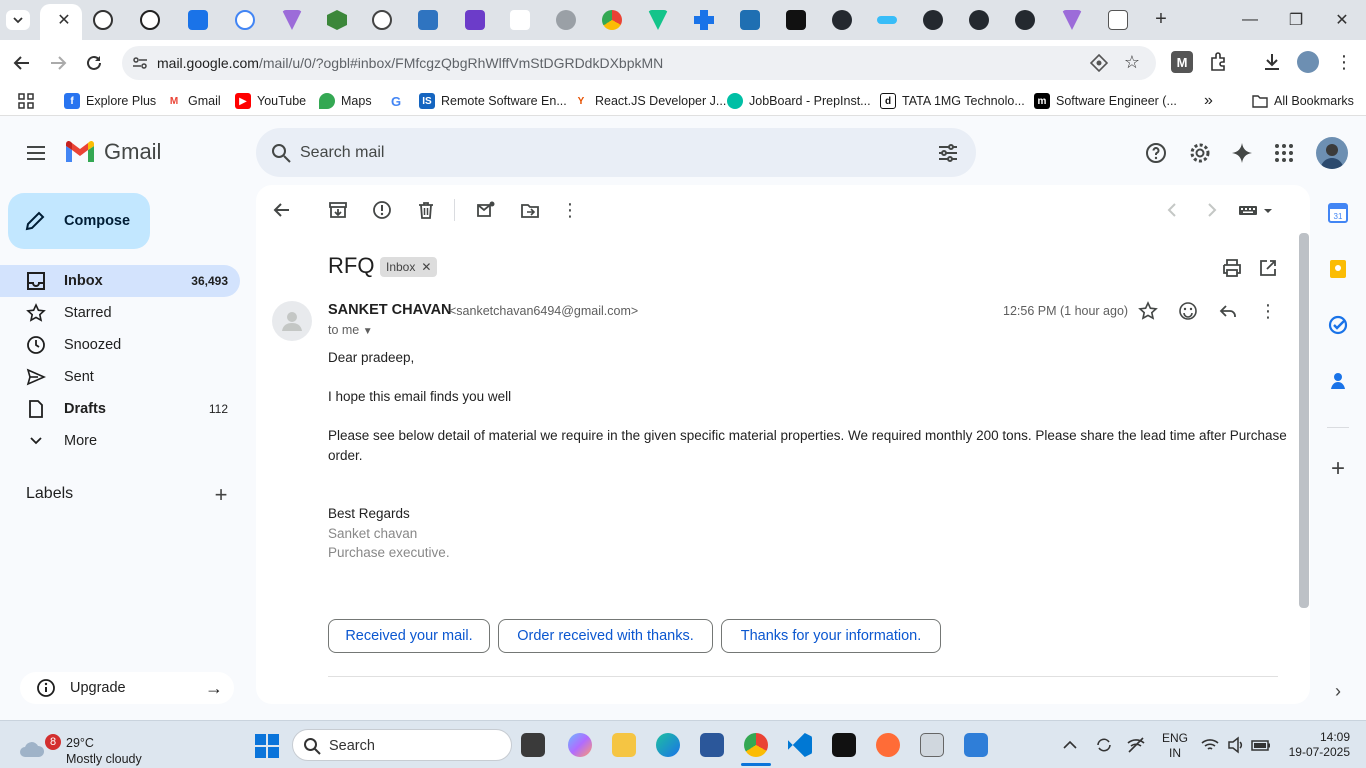 The image size is (1366, 768). I want to click on recipient-details: to me ▼, so click(350, 330).